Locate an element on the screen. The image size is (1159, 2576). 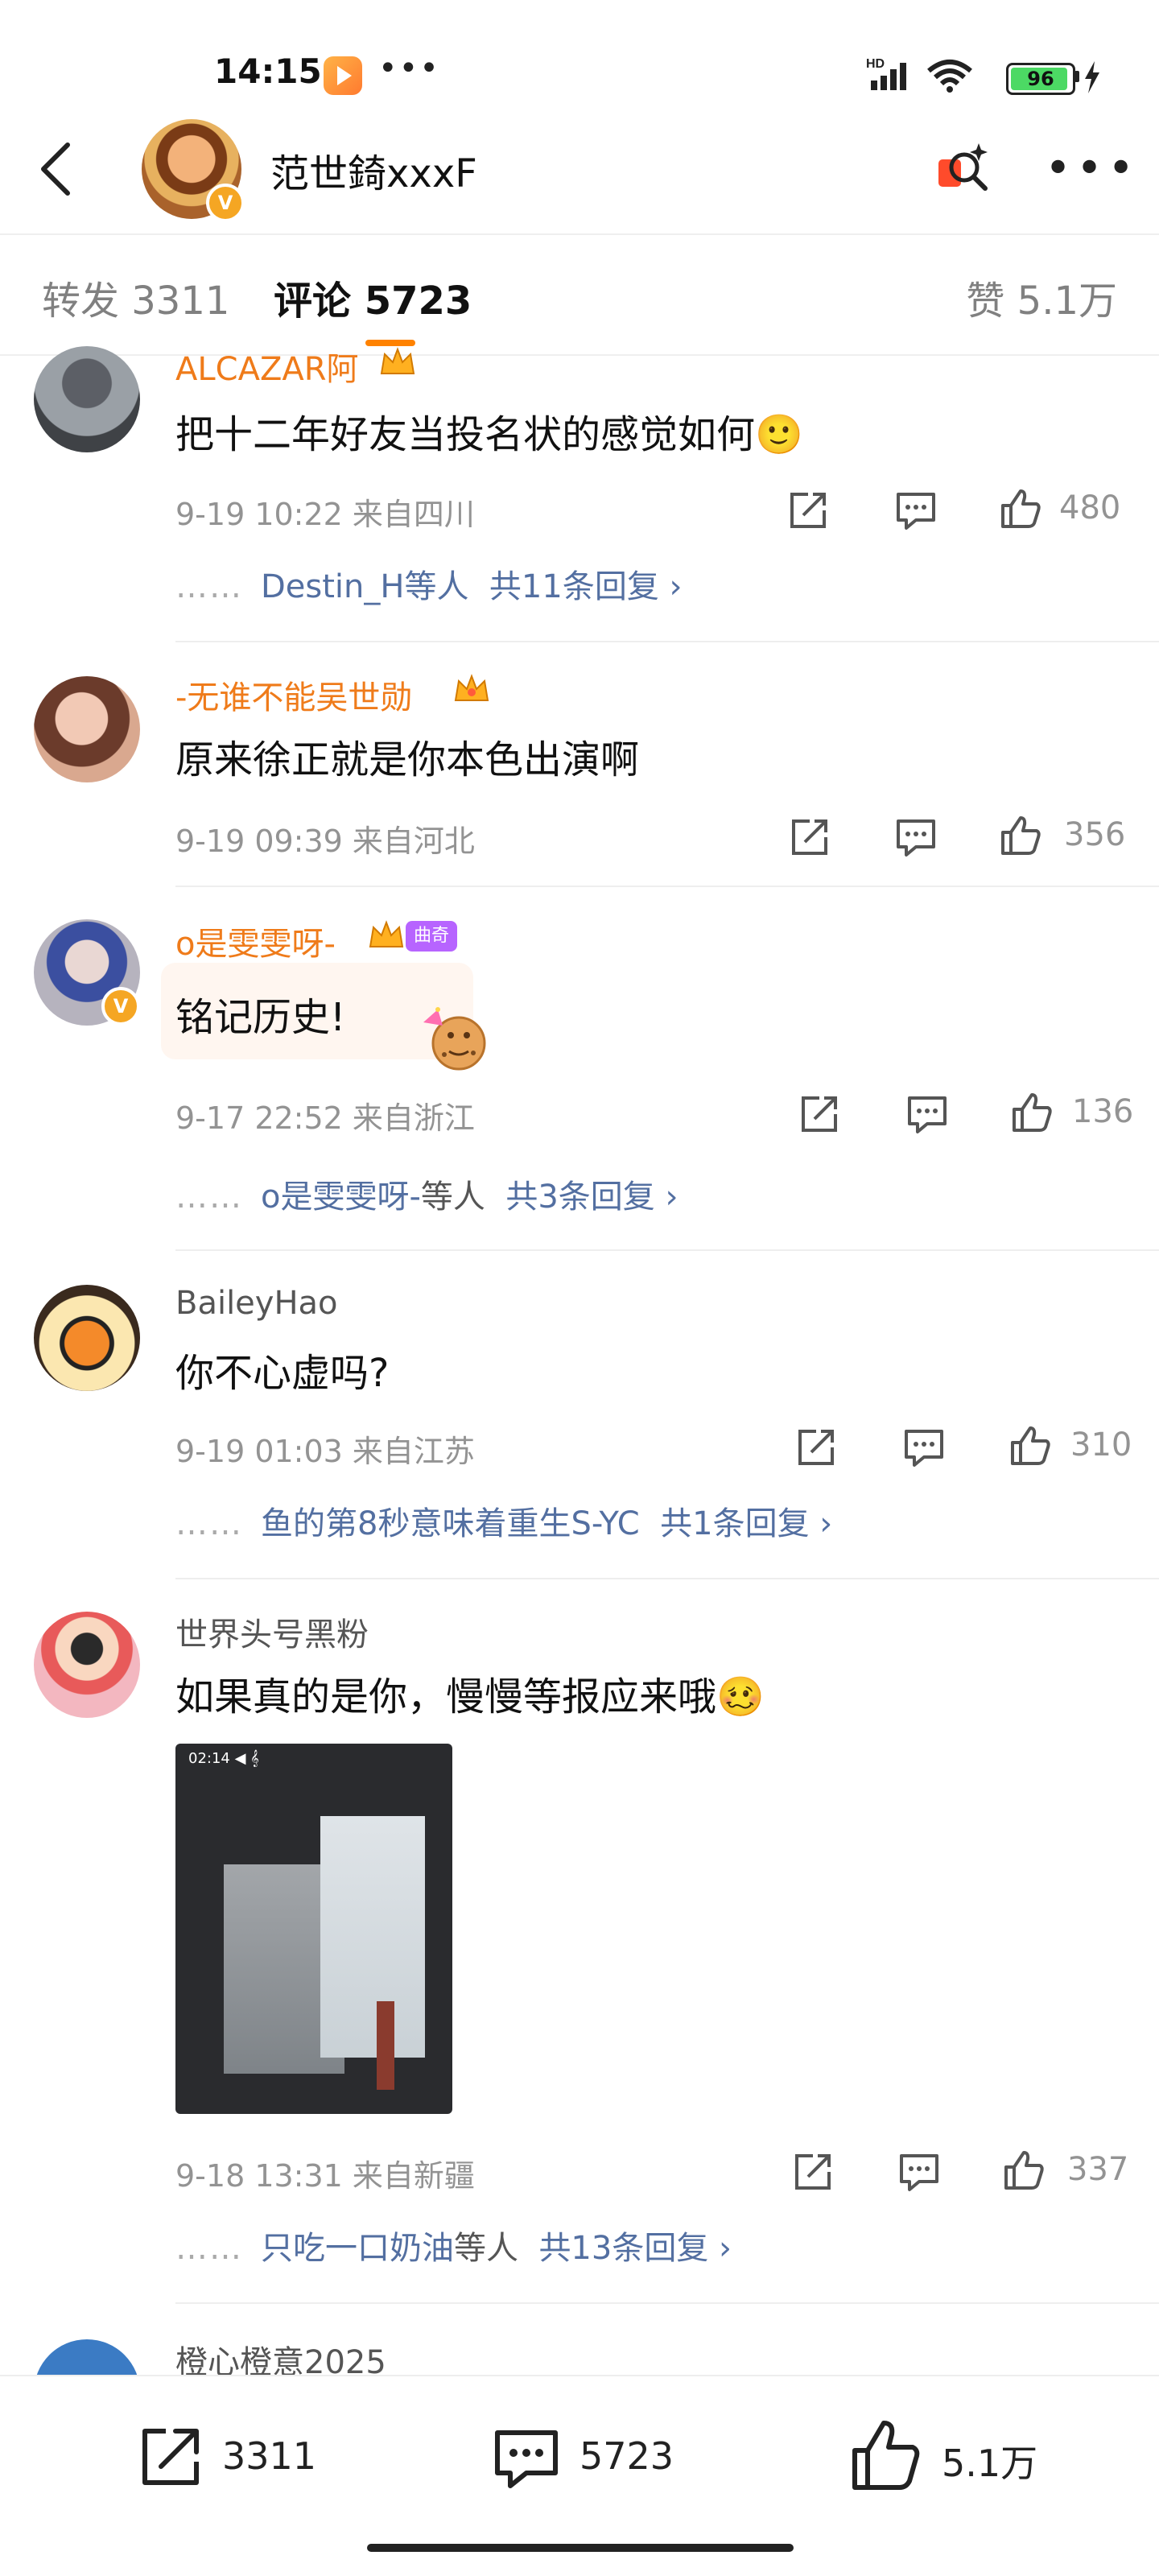
active-tab-indicator is located at coordinates (390, 343).